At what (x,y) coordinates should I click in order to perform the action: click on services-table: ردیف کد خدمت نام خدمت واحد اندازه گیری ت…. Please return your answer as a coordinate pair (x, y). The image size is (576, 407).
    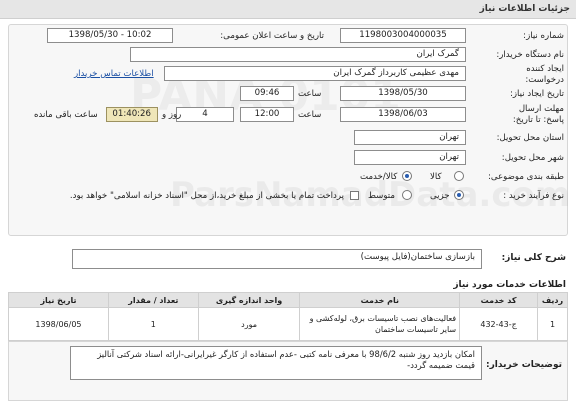
    Looking at the image, I should click on (288, 316).